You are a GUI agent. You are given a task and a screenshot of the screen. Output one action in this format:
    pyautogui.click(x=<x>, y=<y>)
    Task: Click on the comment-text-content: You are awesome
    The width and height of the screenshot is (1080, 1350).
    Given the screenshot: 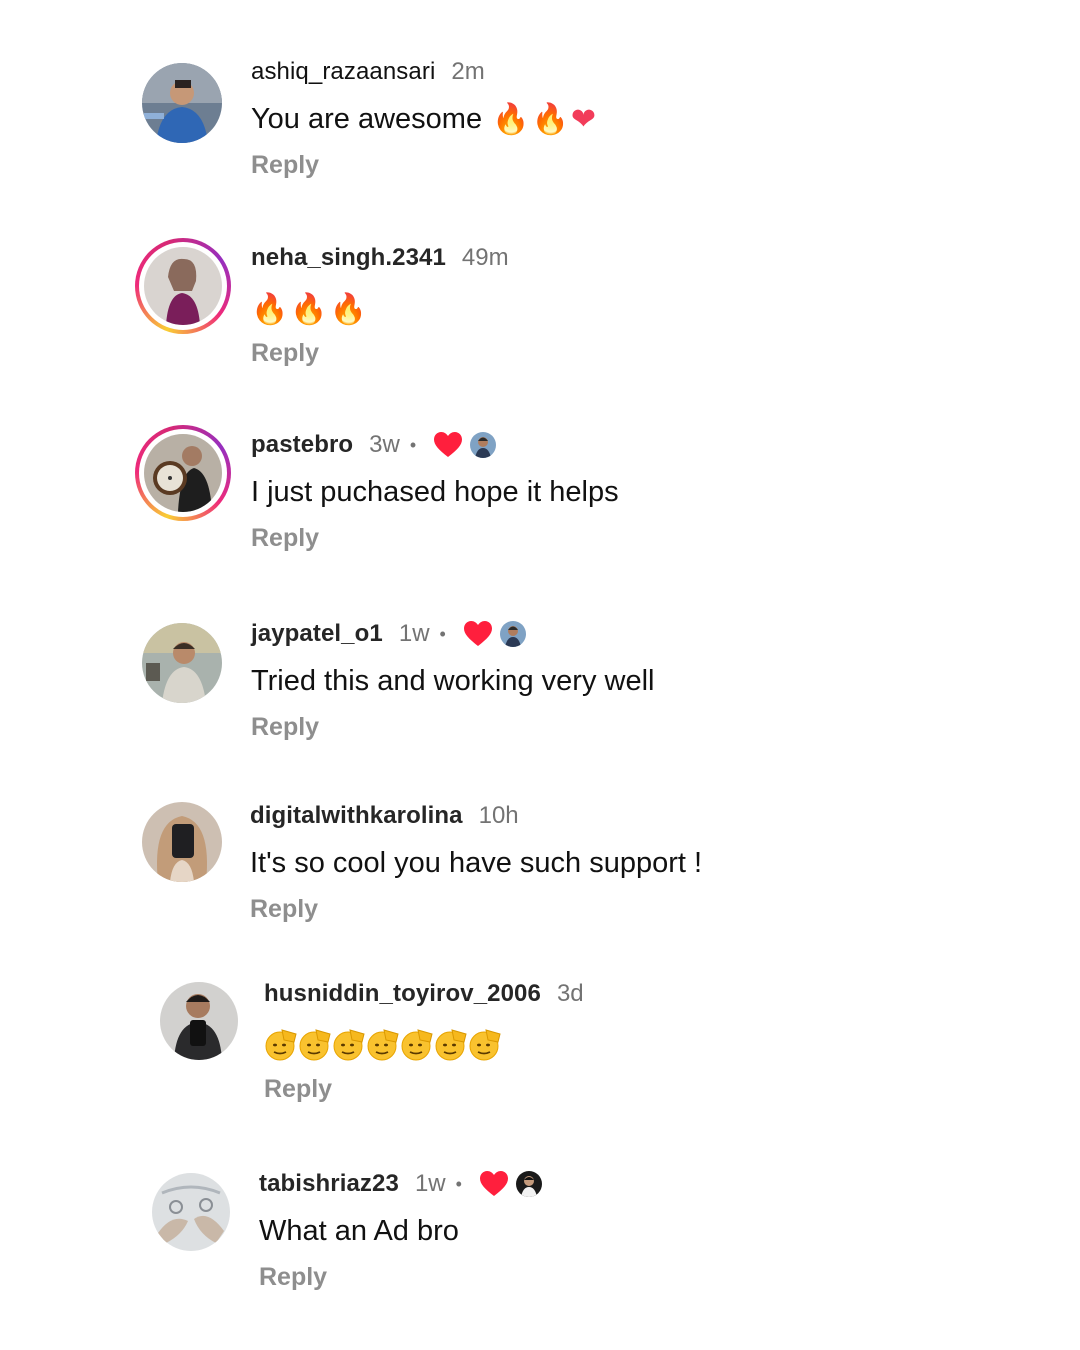 What is the action you would take?
    pyautogui.click(x=367, y=118)
    